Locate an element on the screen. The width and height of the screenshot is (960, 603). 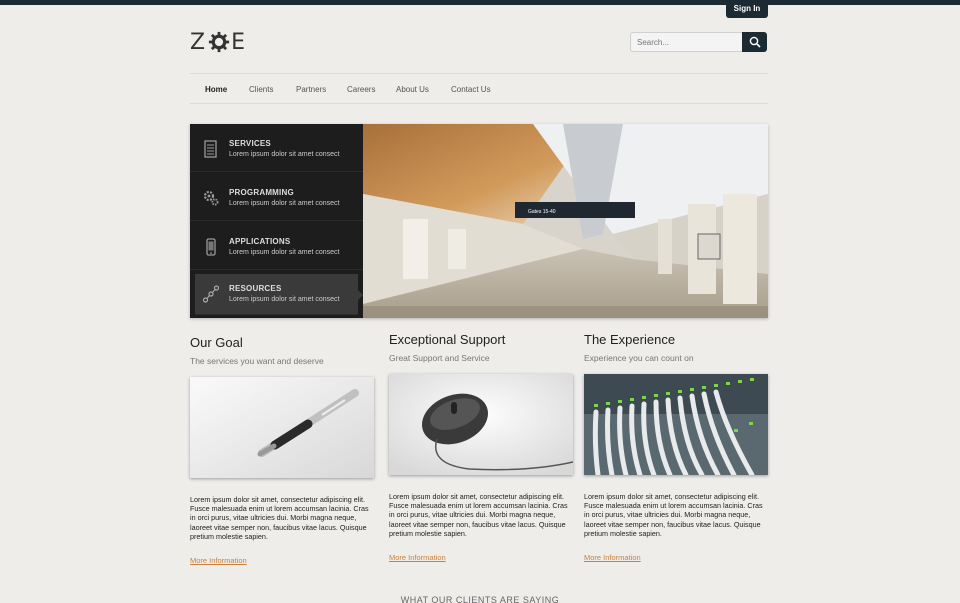
search-input is located at coordinates (687, 42).